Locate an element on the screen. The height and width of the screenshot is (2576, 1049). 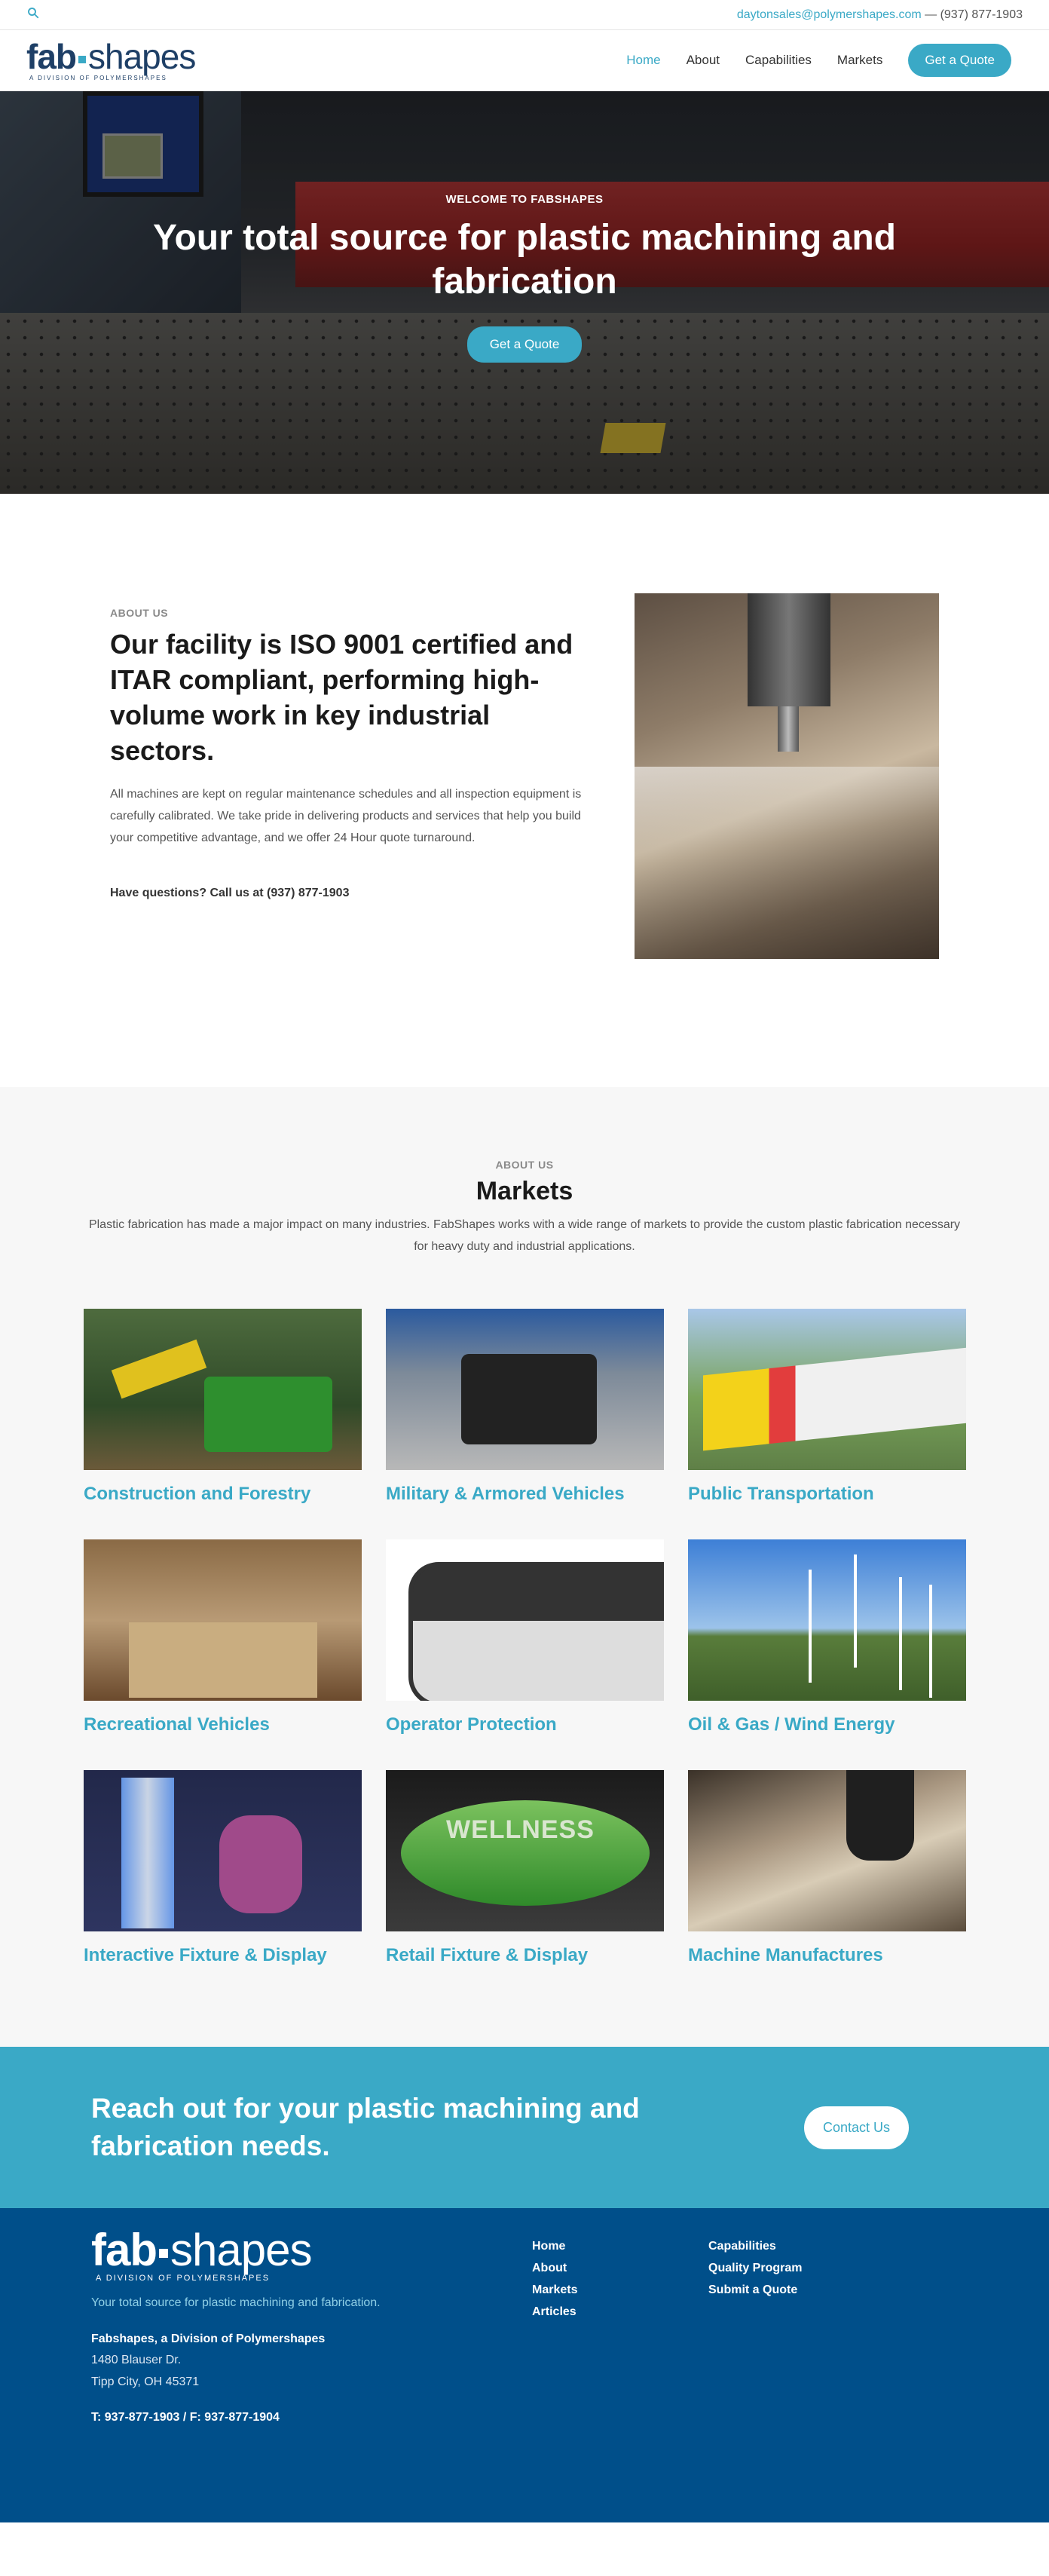
footer-links-col1: Home About Markets Articles is located at coordinates (620, 2378).